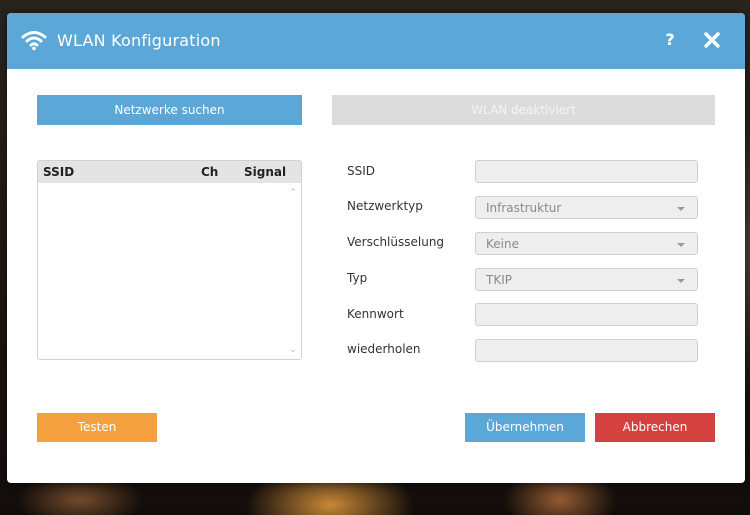  Describe the element at coordinates (396, 242) in the screenshot. I see `encryption-label: Verschlüsselung` at that location.